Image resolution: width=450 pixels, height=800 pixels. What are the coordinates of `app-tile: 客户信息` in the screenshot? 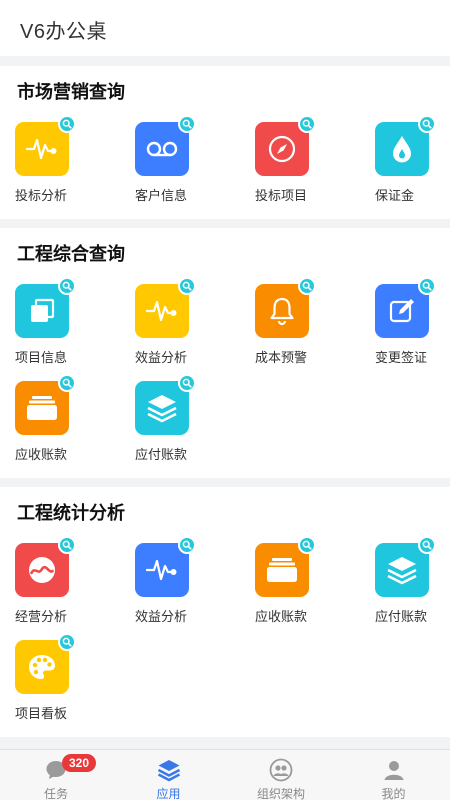 It's located at (190, 163).